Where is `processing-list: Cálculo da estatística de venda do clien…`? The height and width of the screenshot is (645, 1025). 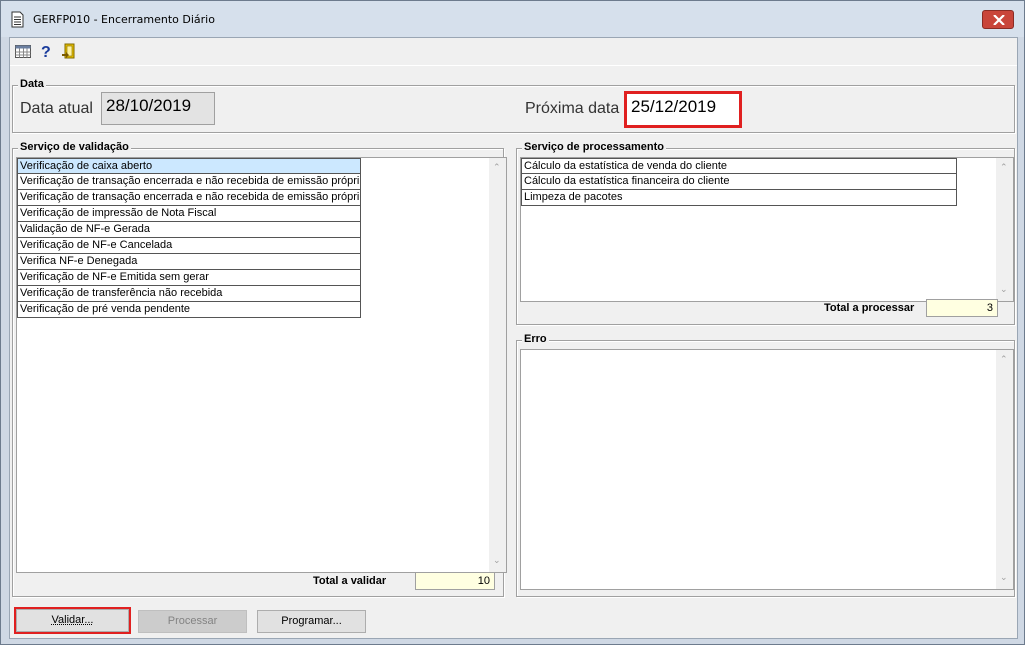 processing-list: Cálculo da estatística de venda do clien… is located at coordinates (767, 229).